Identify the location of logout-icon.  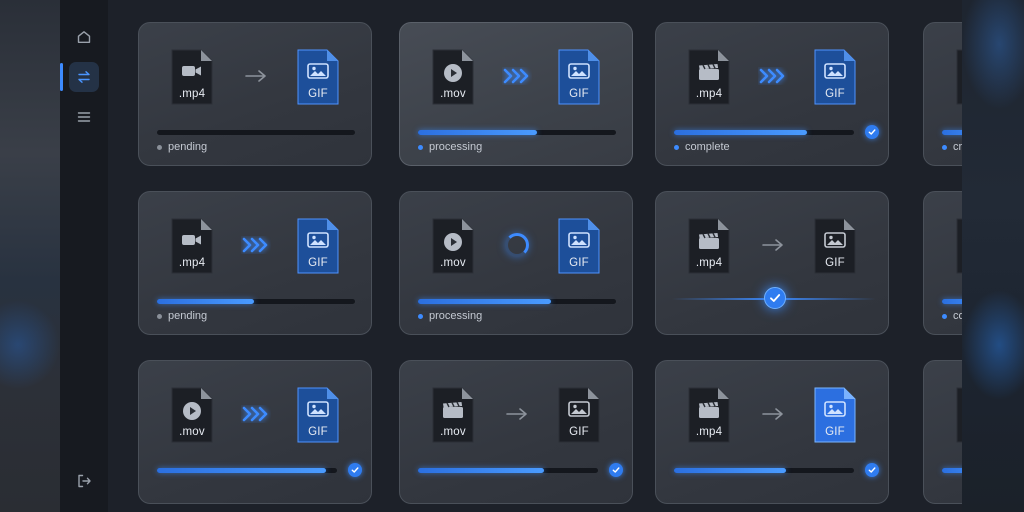
(84, 481).